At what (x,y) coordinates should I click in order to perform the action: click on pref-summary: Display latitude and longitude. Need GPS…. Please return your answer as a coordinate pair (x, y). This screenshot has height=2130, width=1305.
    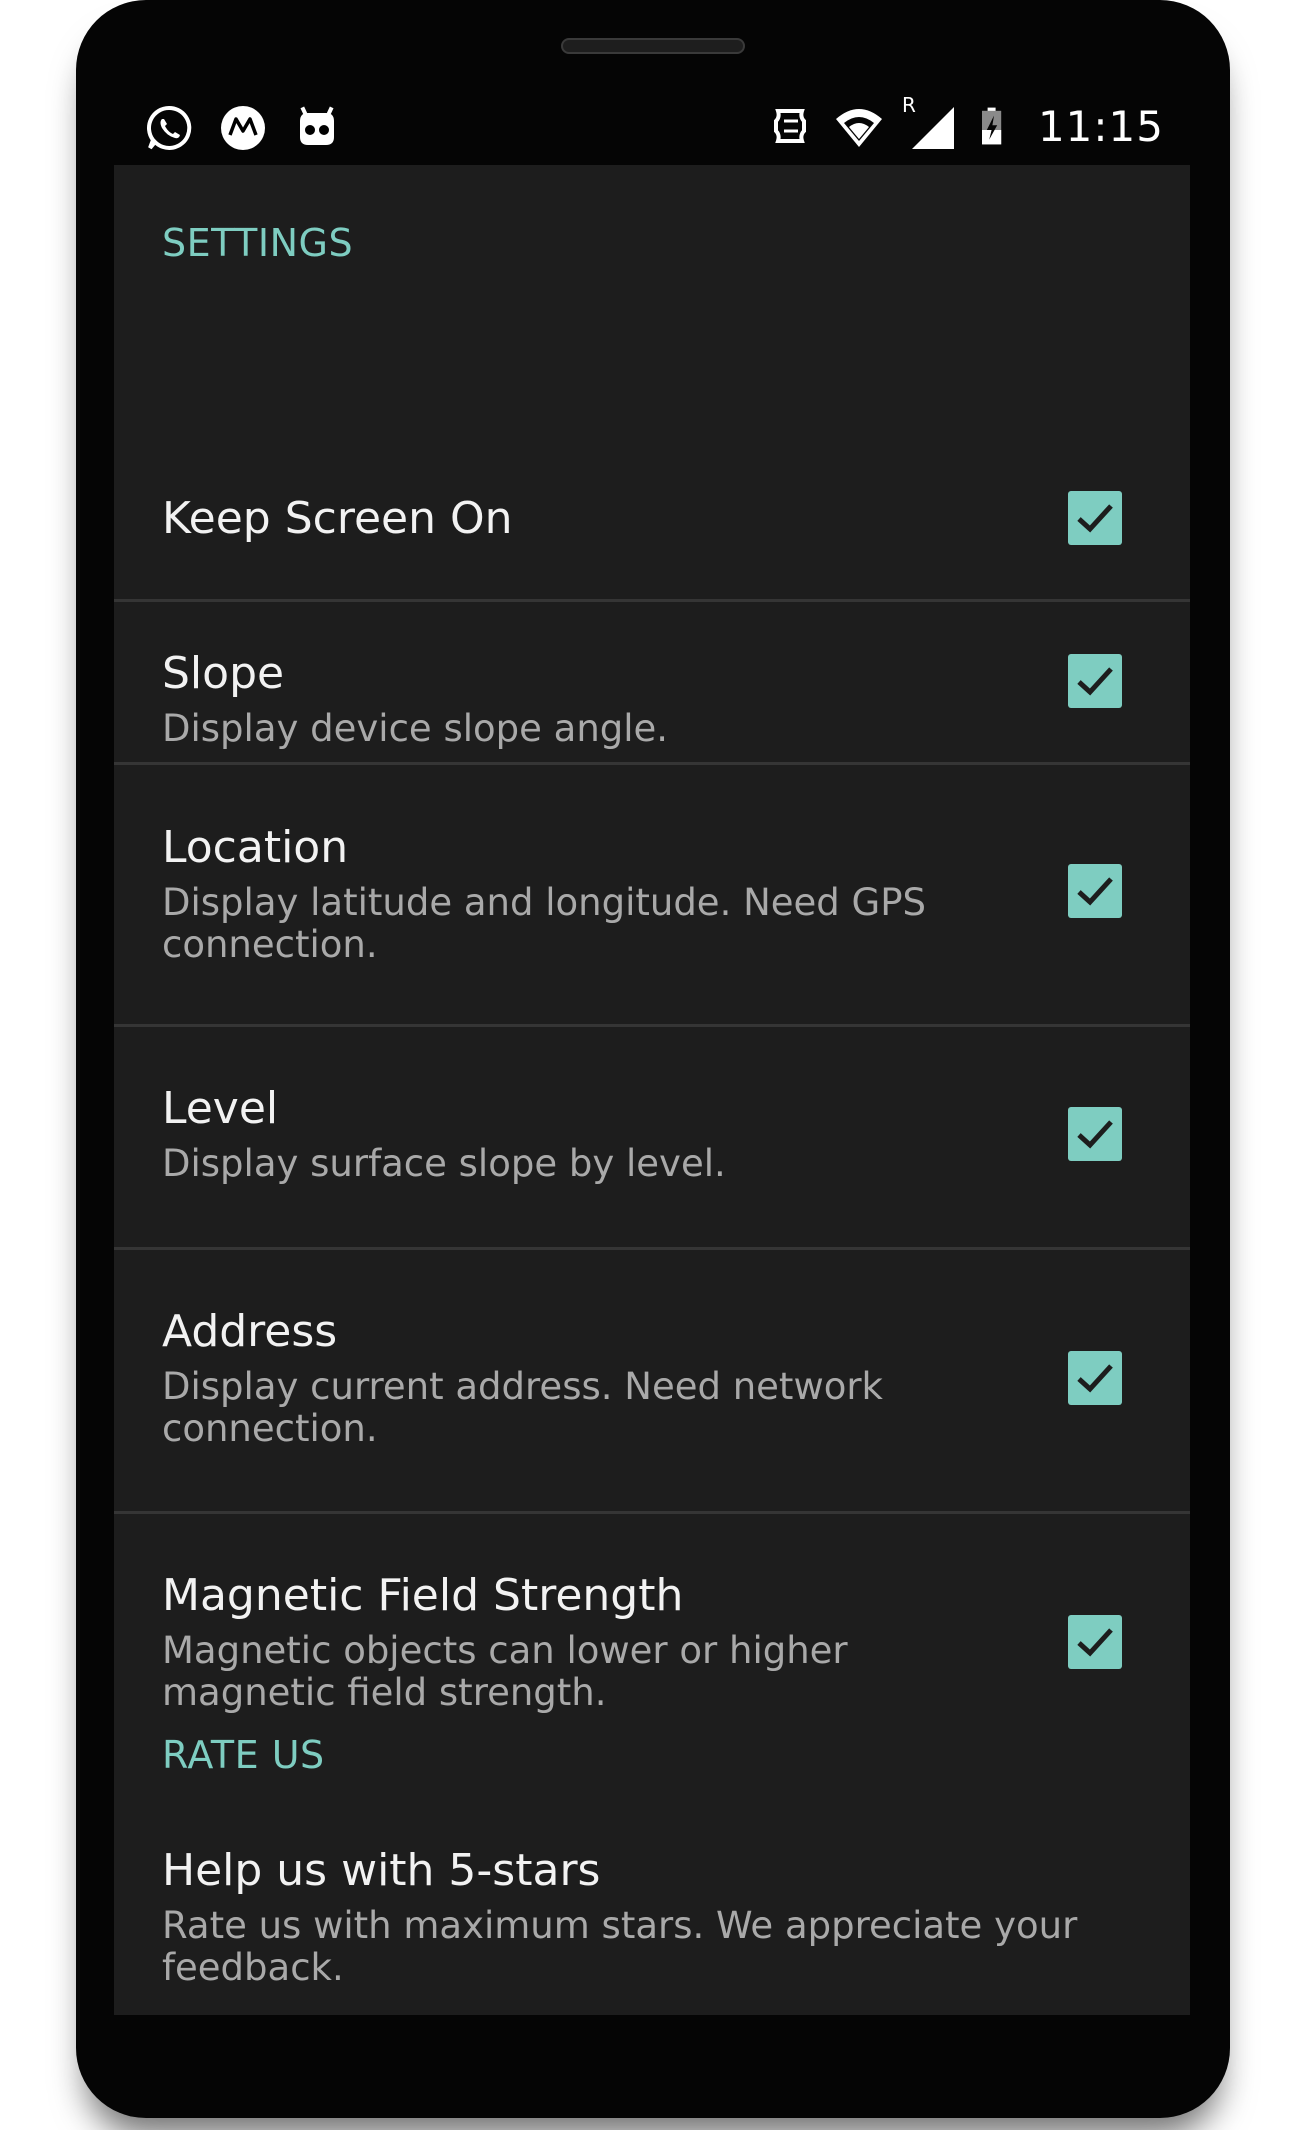
    Looking at the image, I should click on (544, 923).